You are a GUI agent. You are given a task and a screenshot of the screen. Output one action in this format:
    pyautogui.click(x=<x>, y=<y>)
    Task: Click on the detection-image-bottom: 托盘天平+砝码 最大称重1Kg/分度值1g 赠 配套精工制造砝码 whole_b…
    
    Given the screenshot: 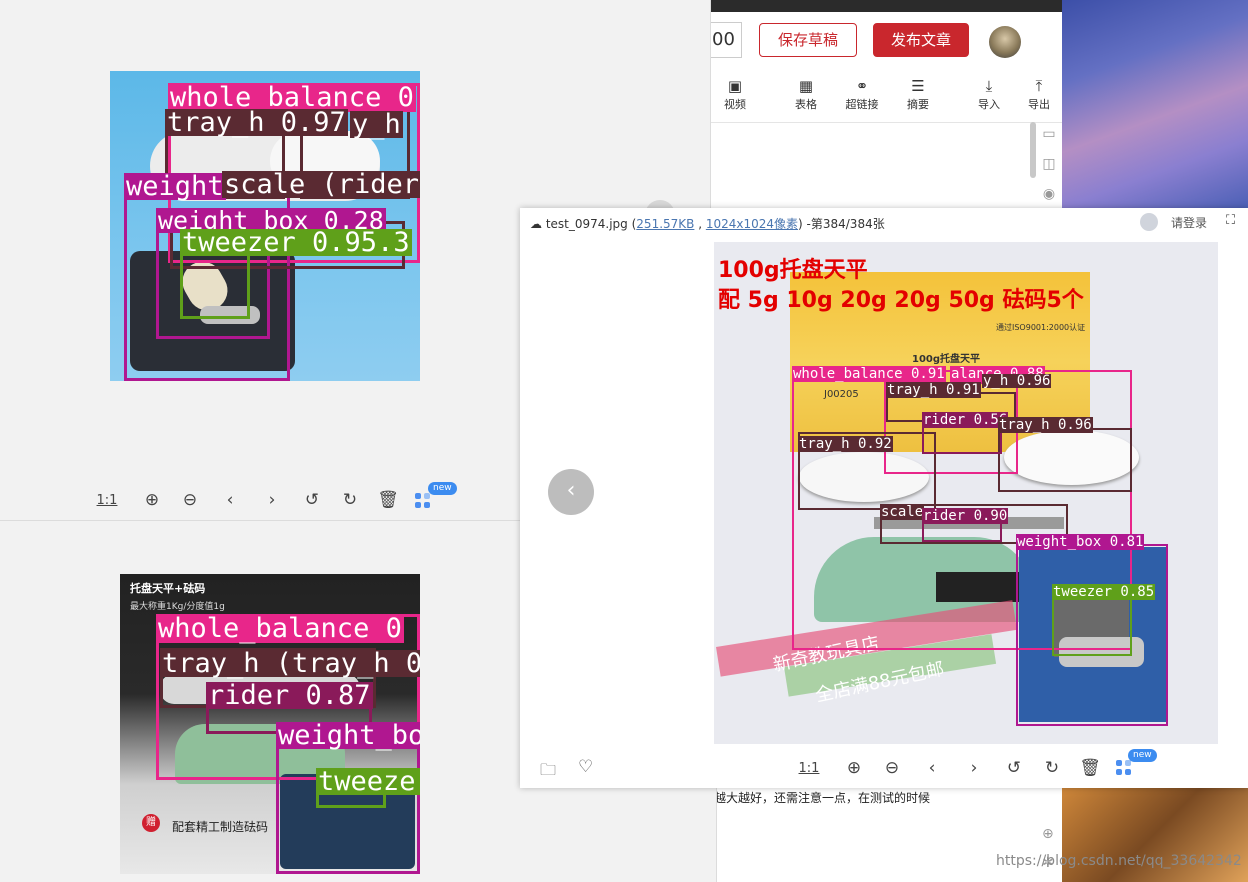 What is the action you would take?
    pyautogui.click(x=270, y=724)
    